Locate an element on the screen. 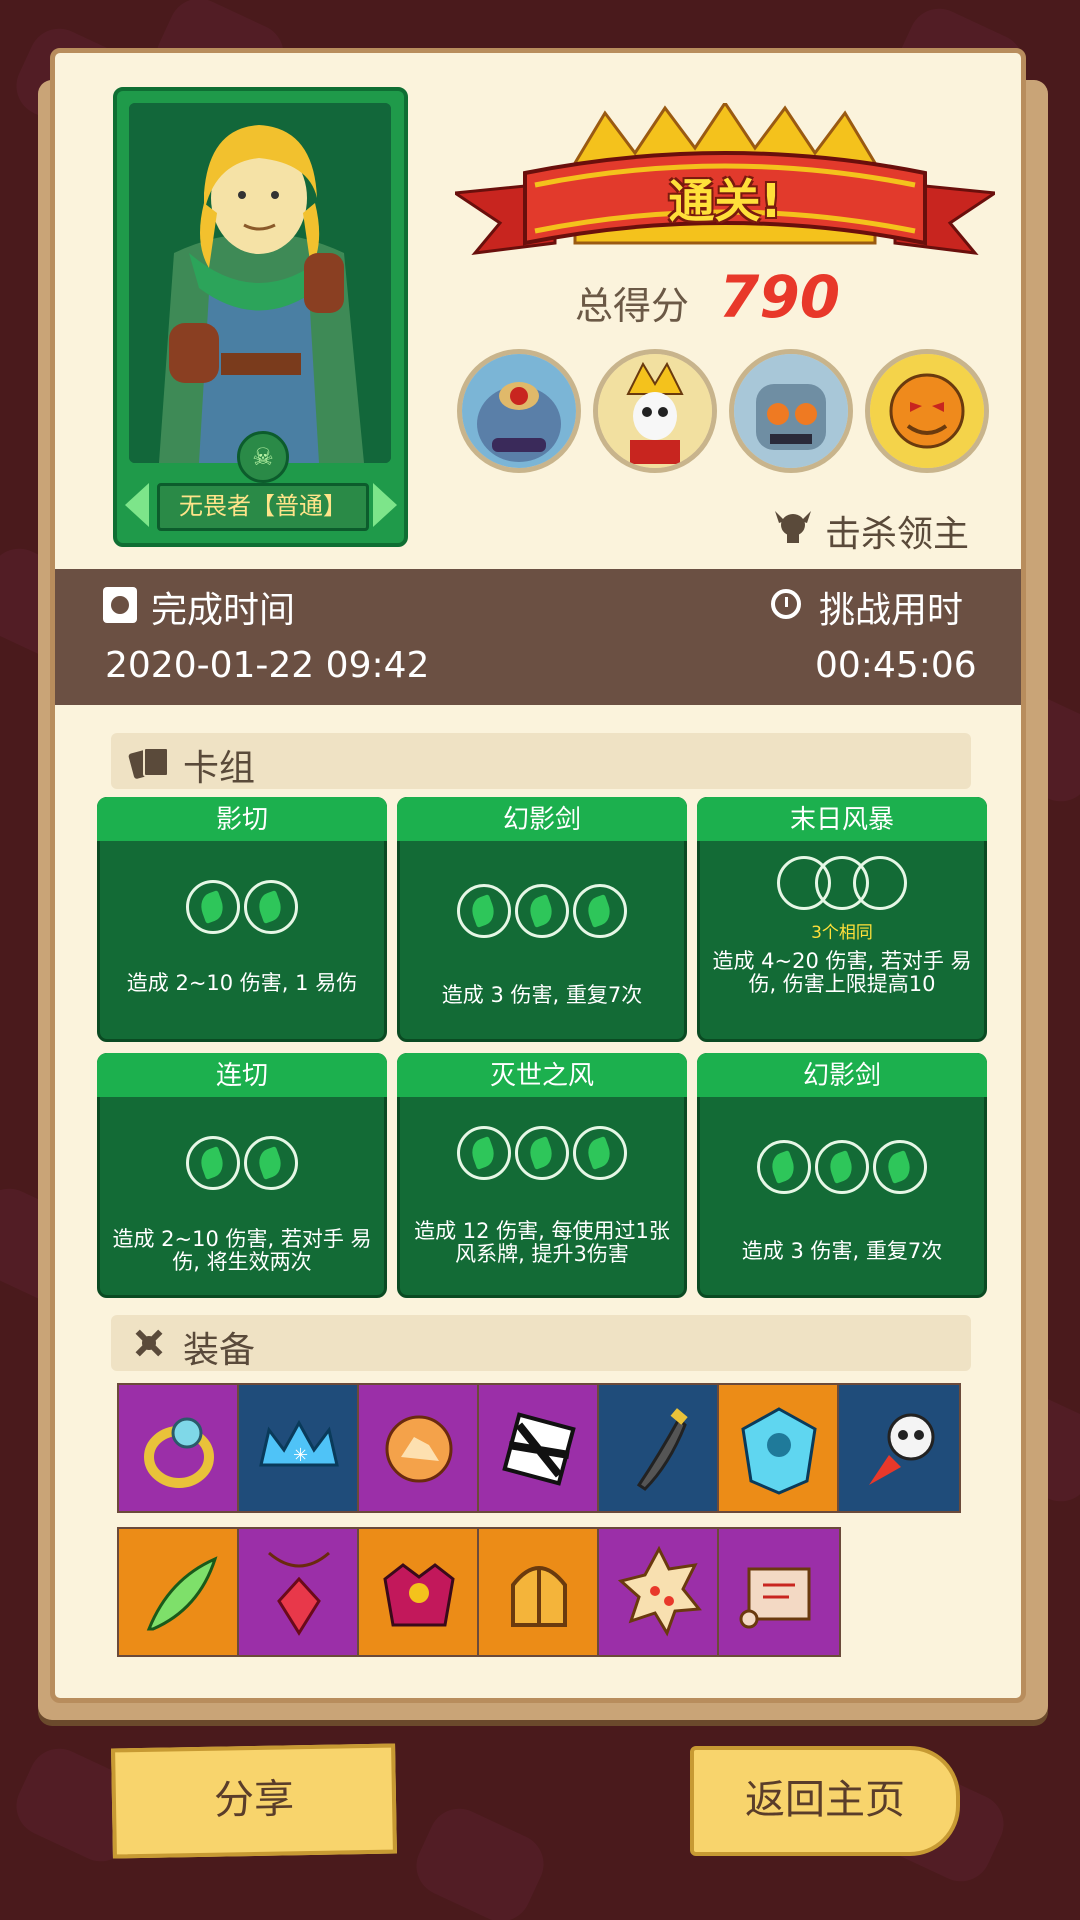 The height and width of the screenshot is (1920, 1080). hero-card: ☠ 无畏者【普通】 is located at coordinates (260, 317).